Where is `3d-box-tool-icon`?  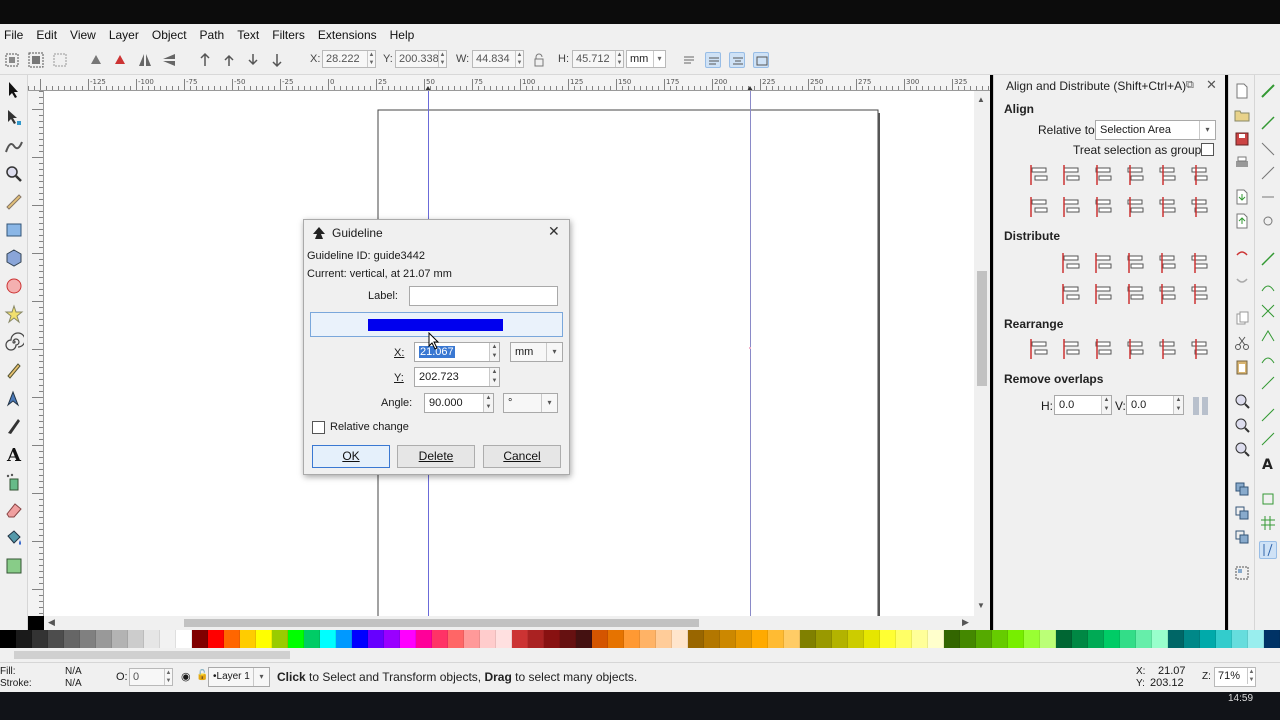
3d-box-tool-icon is located at coordinates (14, 258).